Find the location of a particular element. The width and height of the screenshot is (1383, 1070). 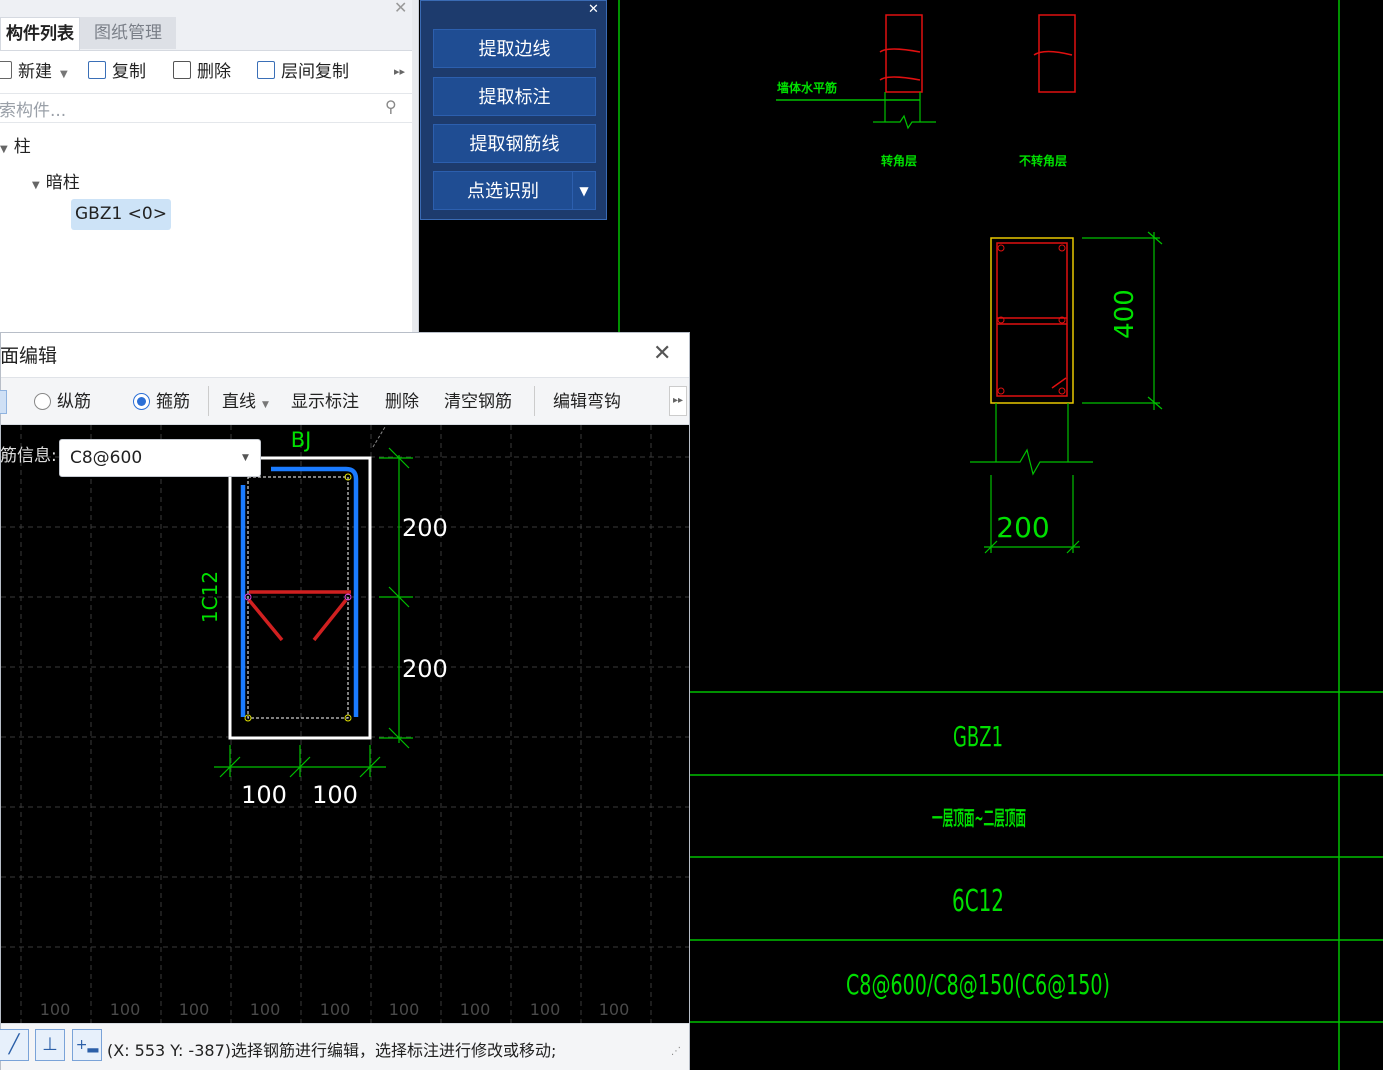

offset-mode-icon: +▂ is located at coordinates (87, 1045).